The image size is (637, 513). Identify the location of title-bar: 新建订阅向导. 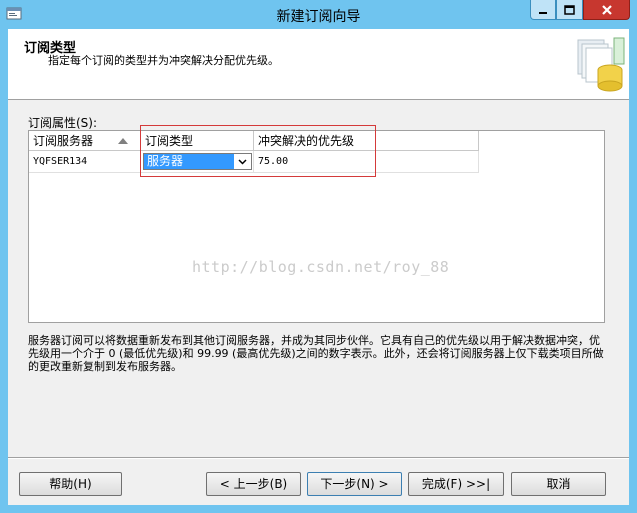
(318, 14).